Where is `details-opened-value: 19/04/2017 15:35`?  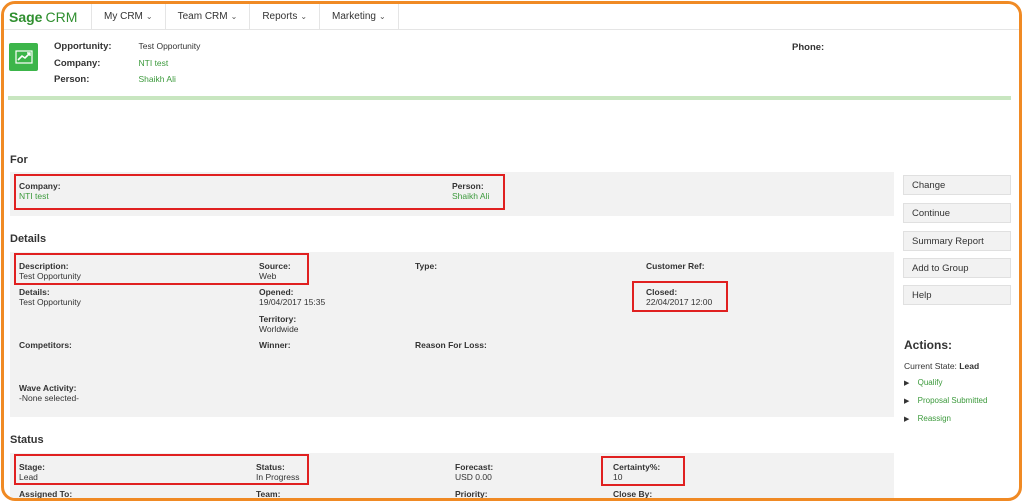 details-opened-value: 19/04/2017 15:35 is located at coordinates (292, 302).